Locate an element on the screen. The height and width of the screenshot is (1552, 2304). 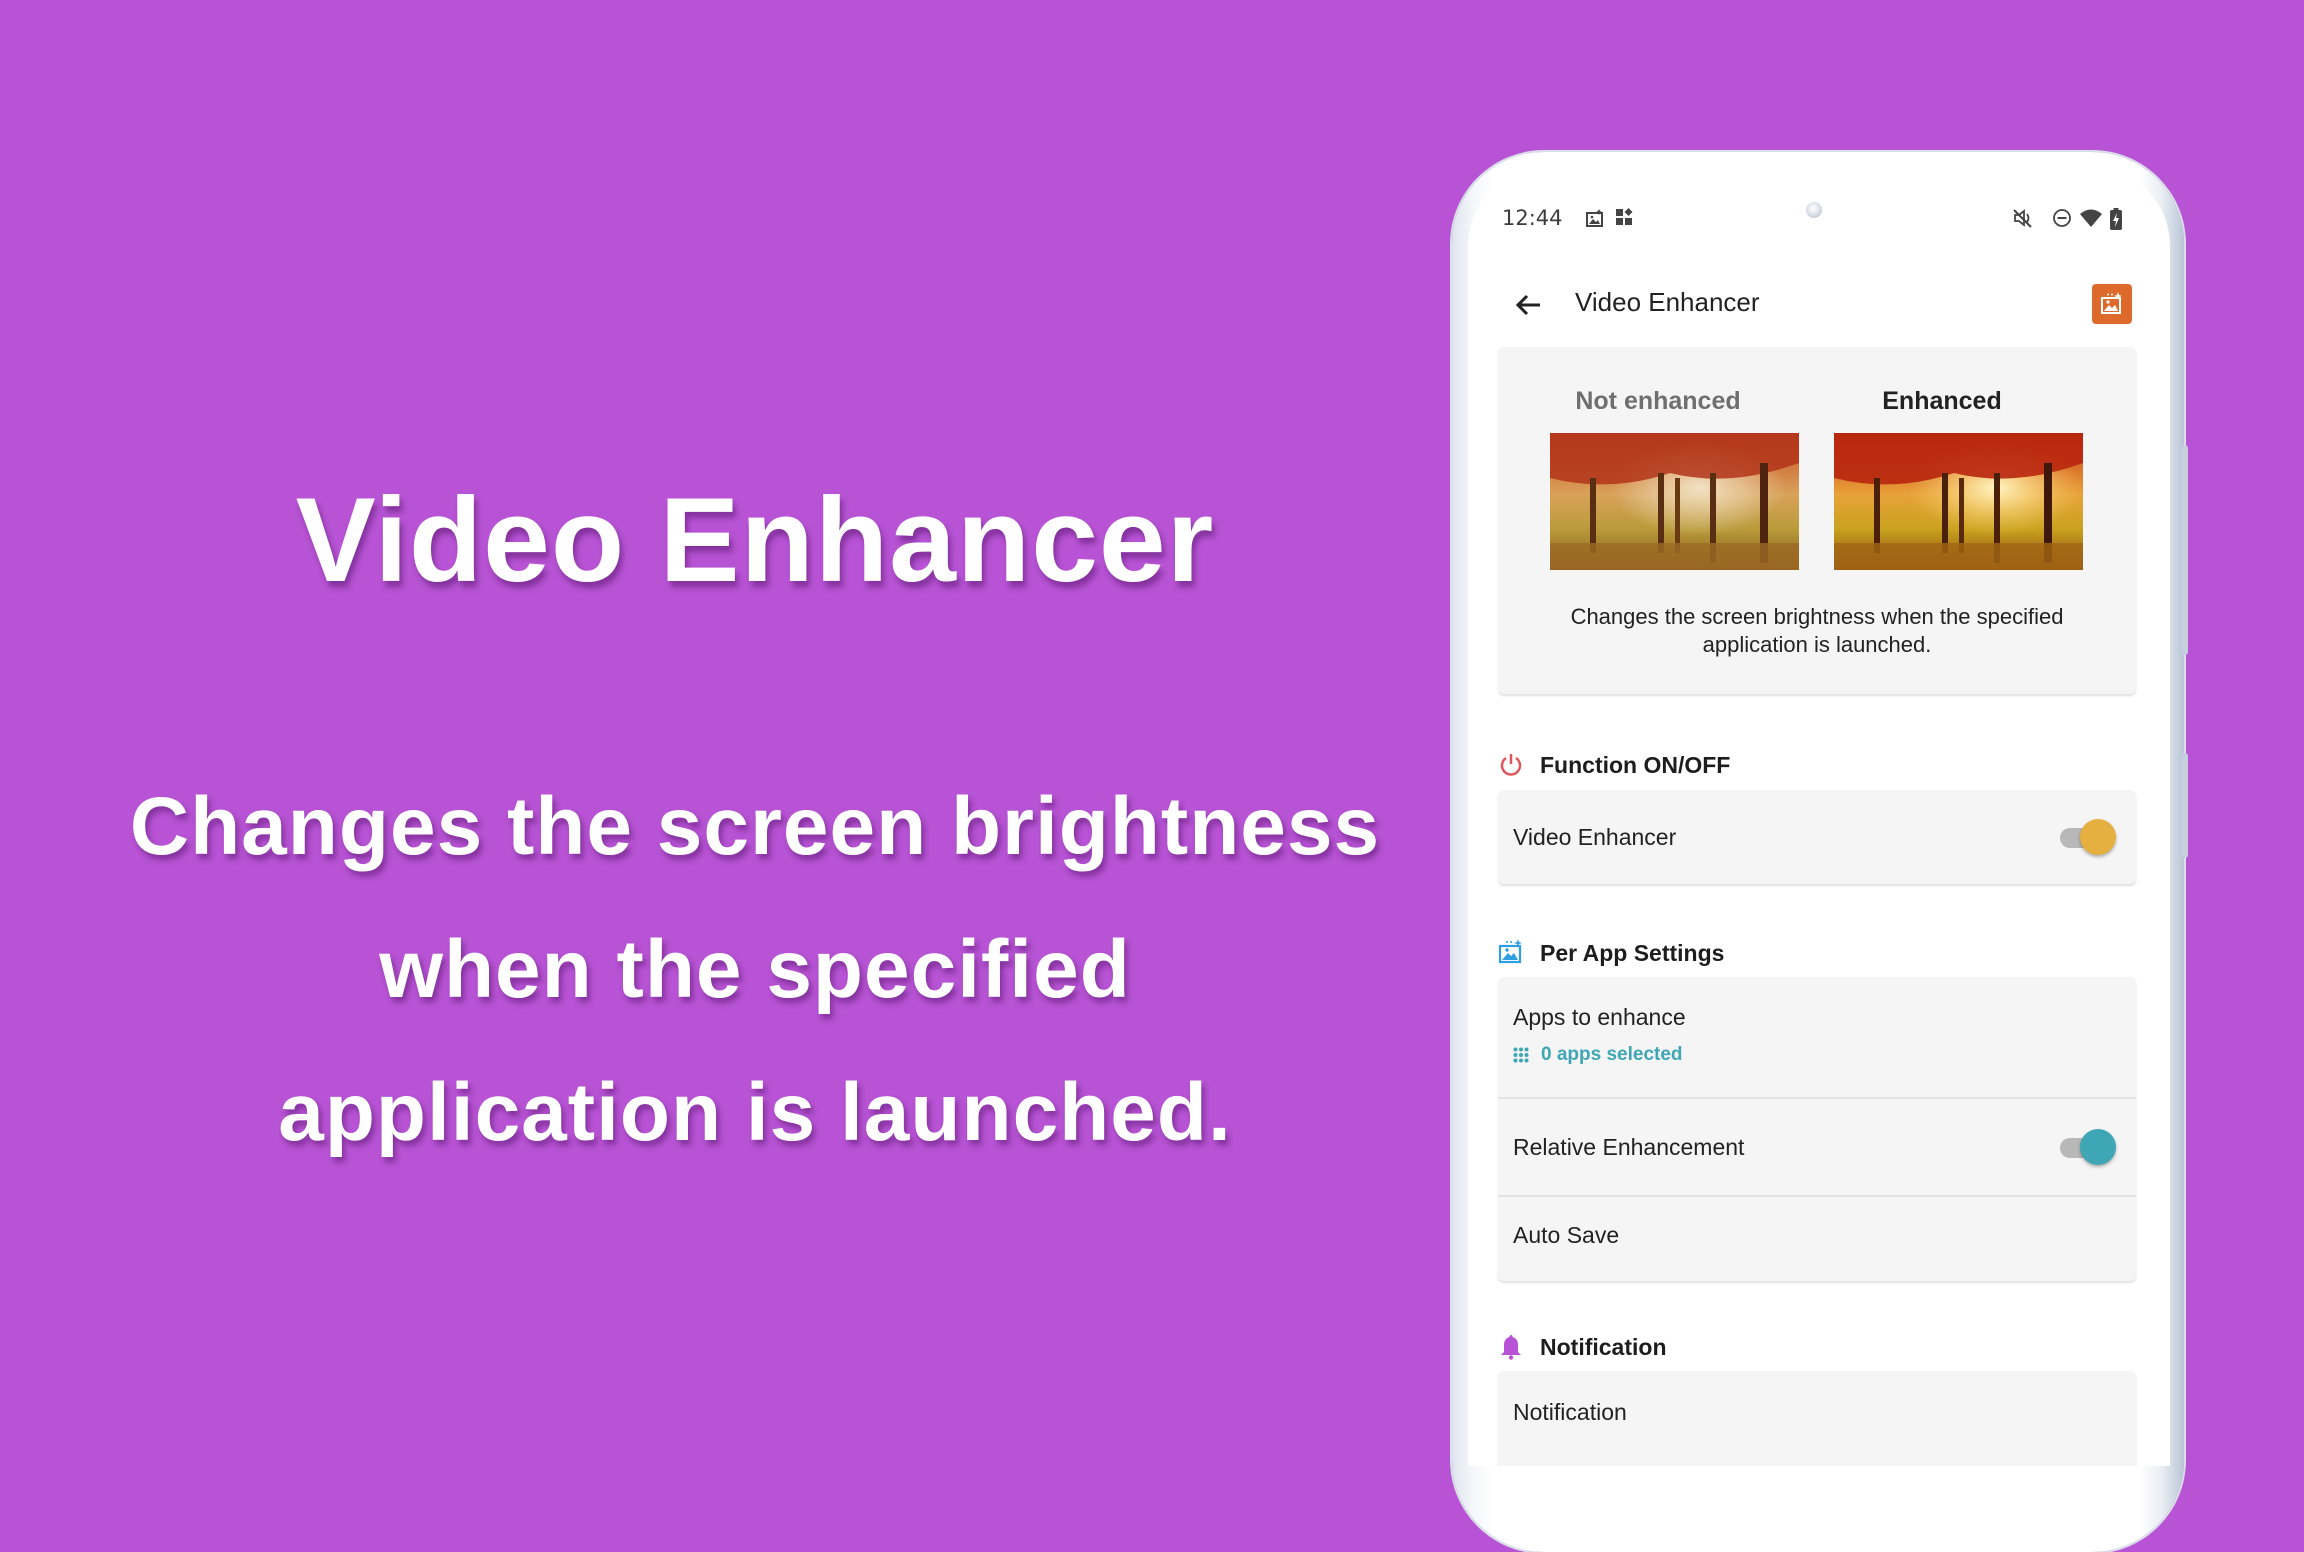
status-time: 12:44 is located at coordinates (1532, 218).